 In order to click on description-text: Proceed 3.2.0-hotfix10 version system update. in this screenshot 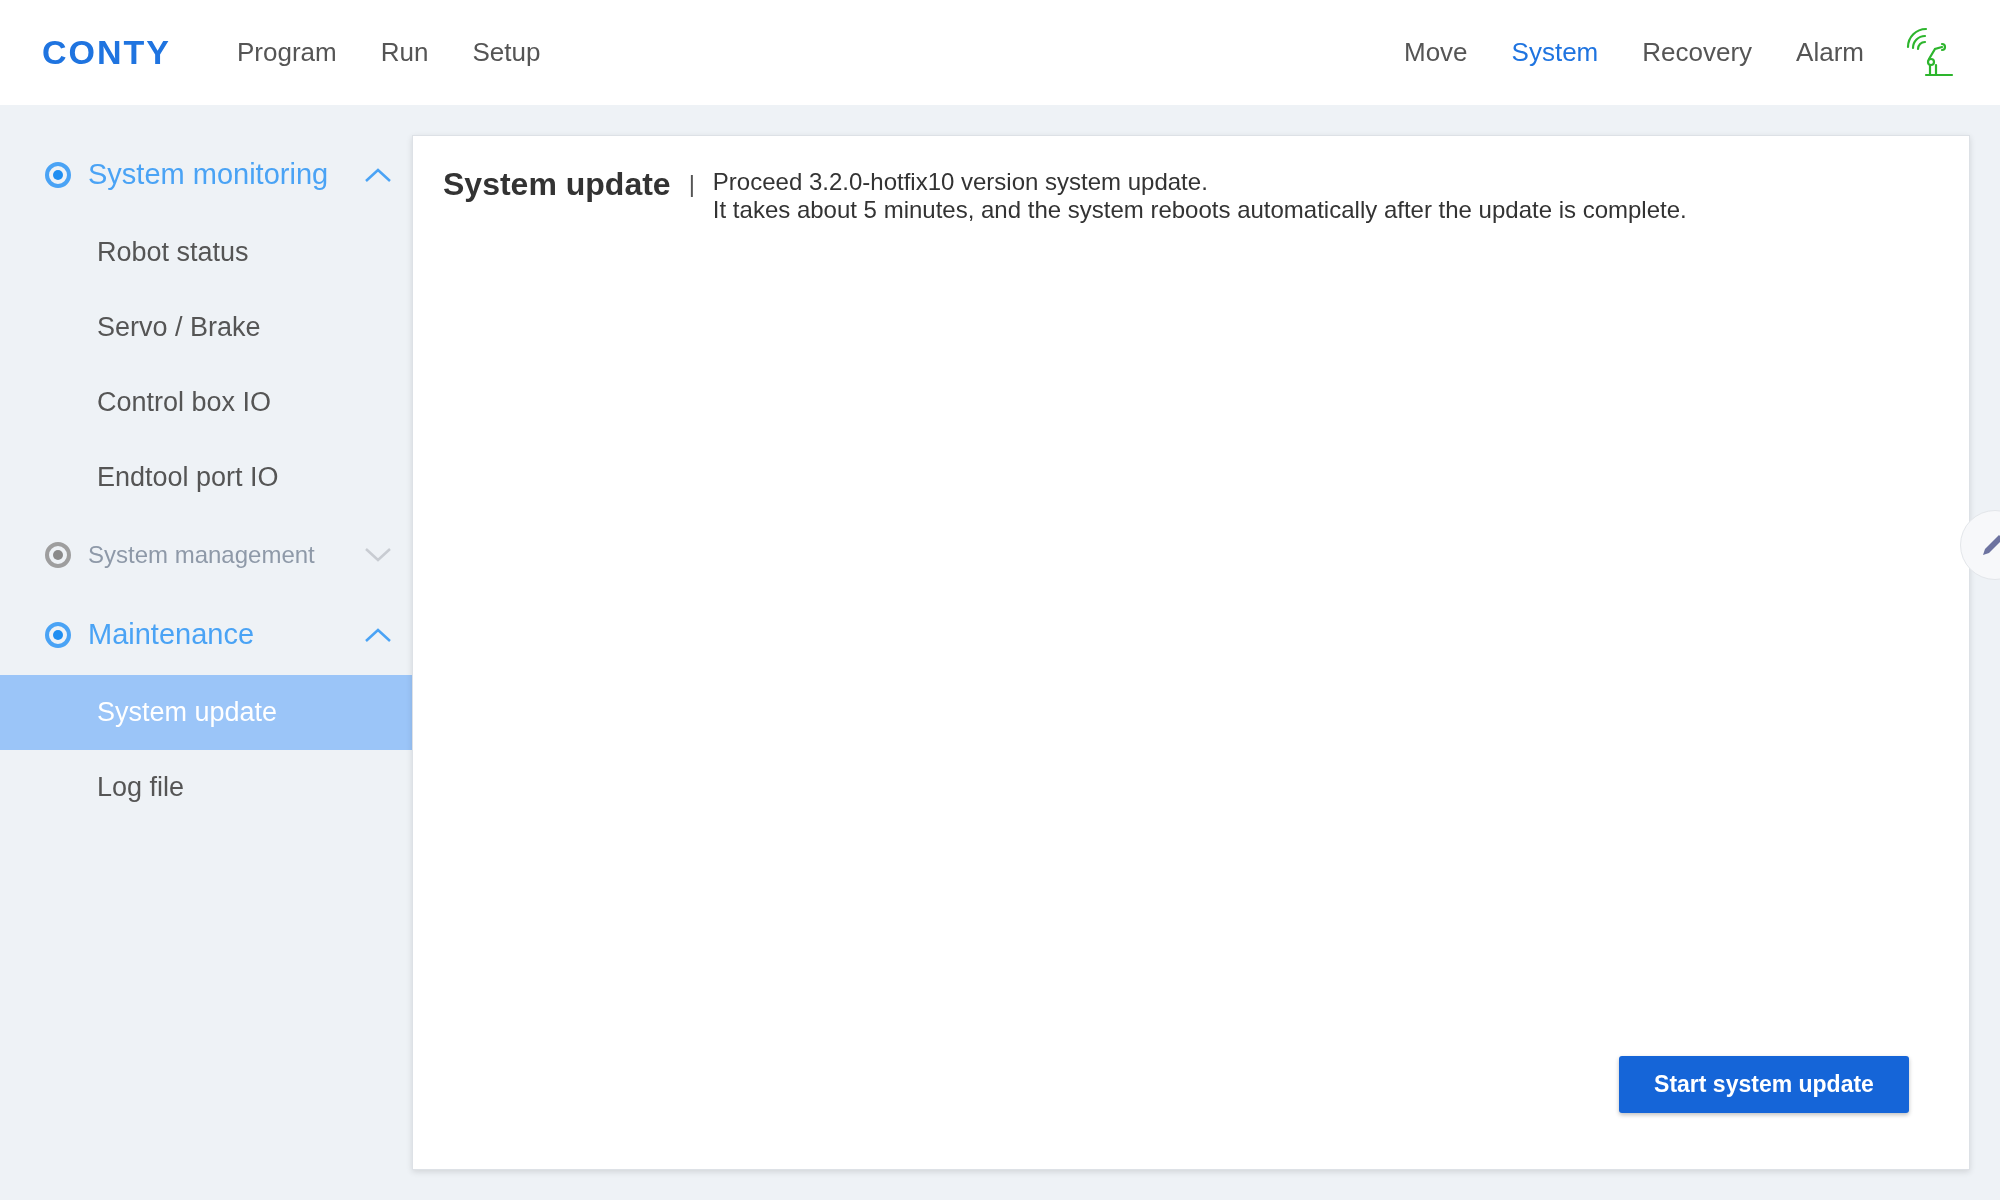, I will do `click(960, 182)`.